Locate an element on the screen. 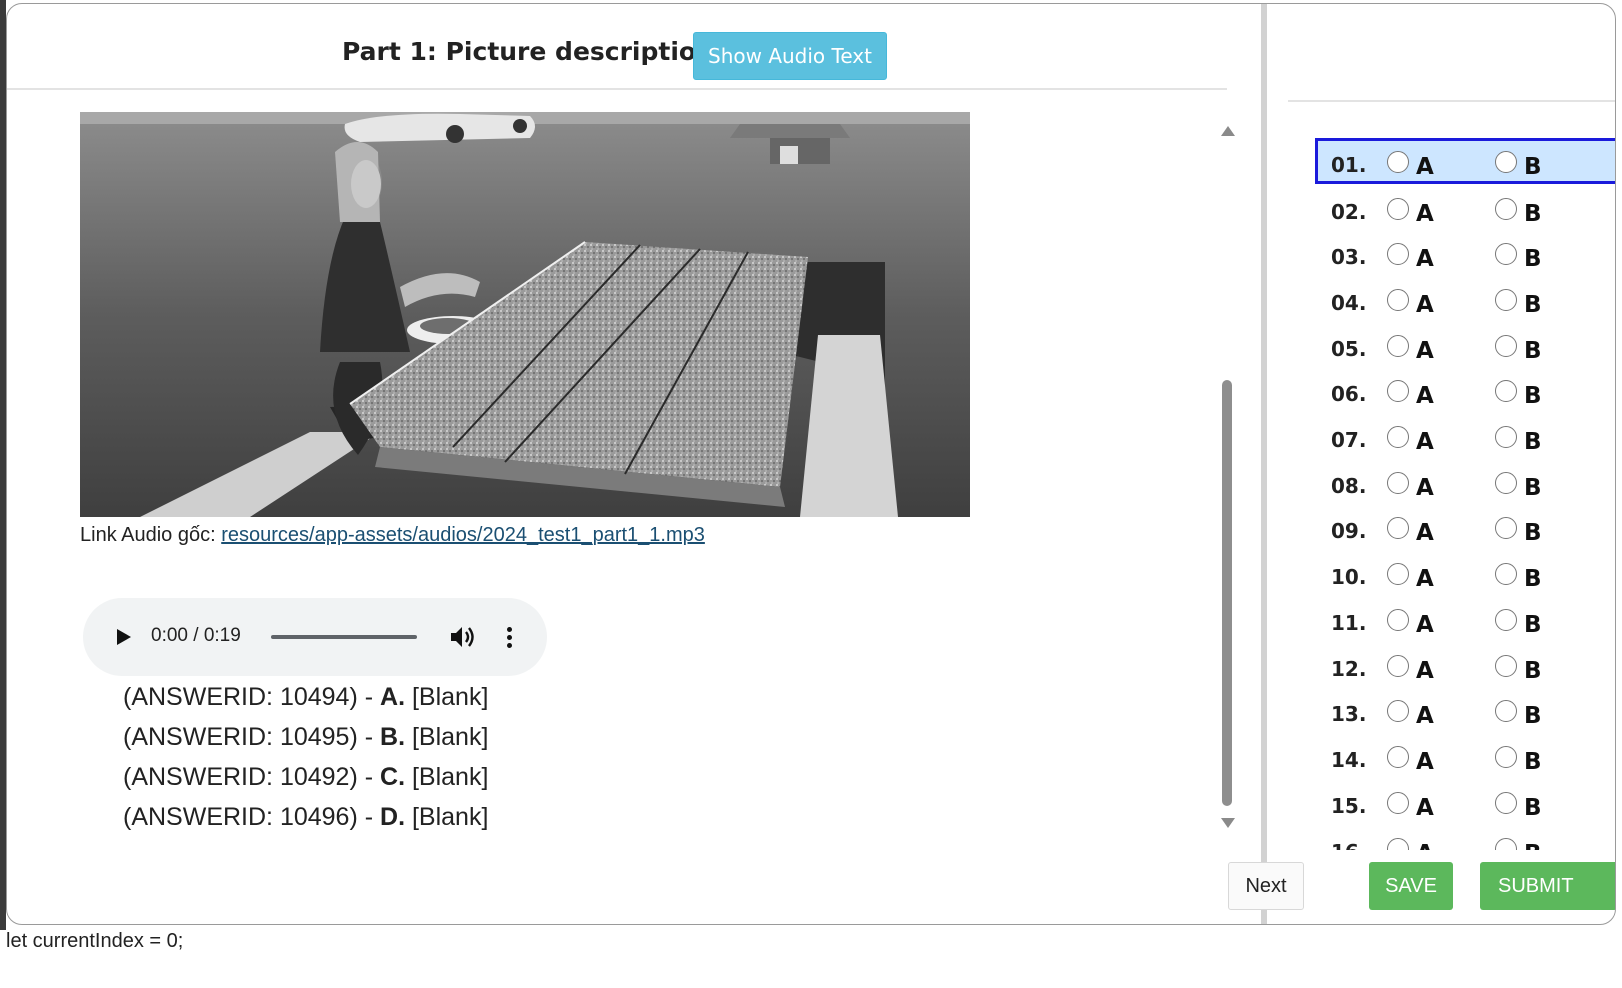 This screenshot has width=1622, height=988. answer-sheet-row: 09. A B is located at coordinates (1465, 530).